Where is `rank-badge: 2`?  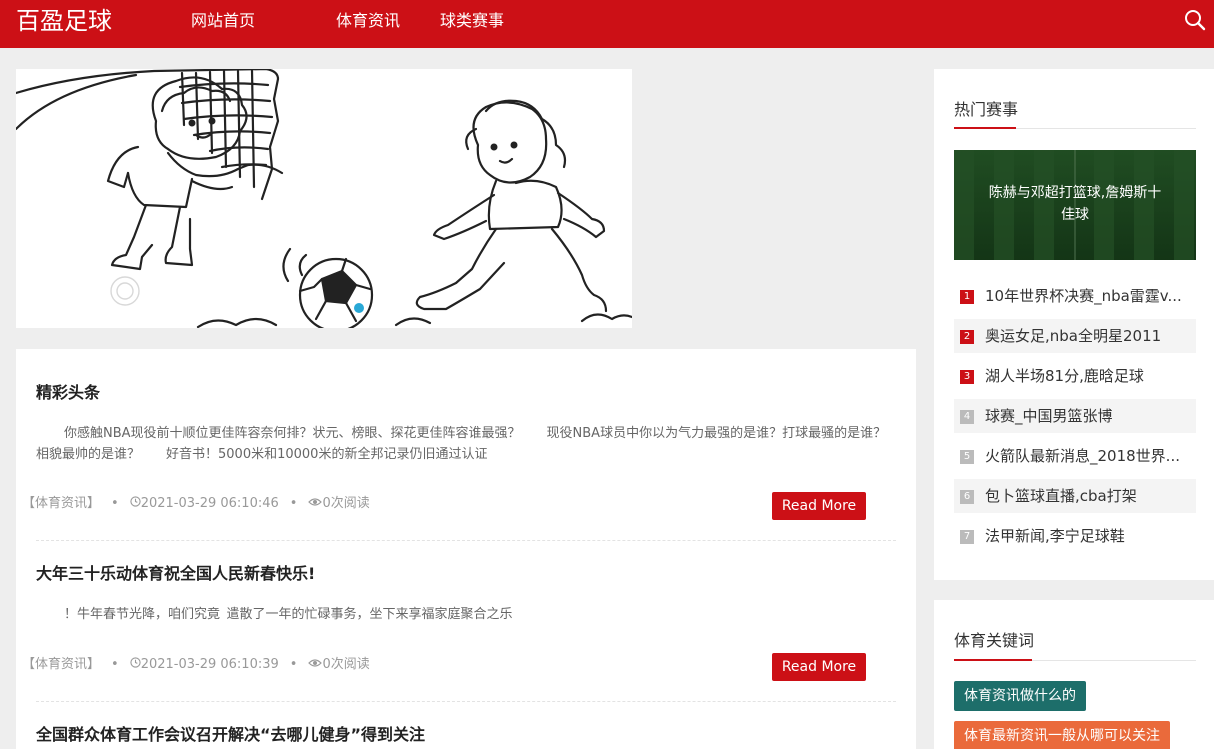
rank-badge: 2 is located at coordinates (967, 337).